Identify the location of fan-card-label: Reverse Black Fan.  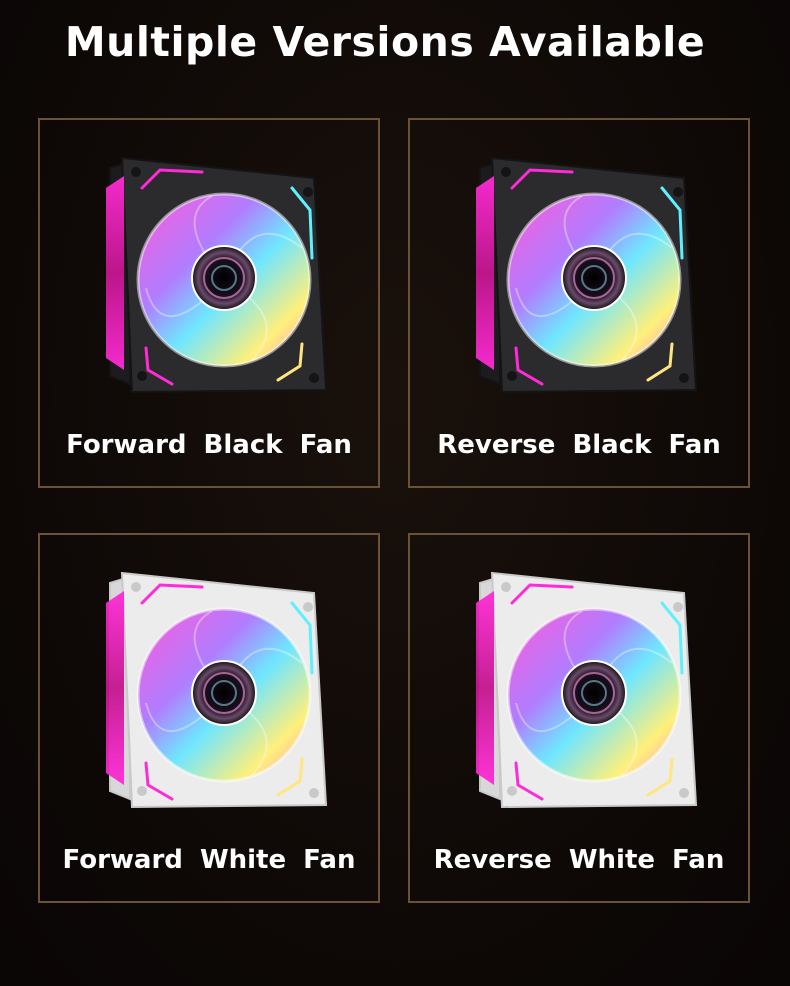
(579, 445).